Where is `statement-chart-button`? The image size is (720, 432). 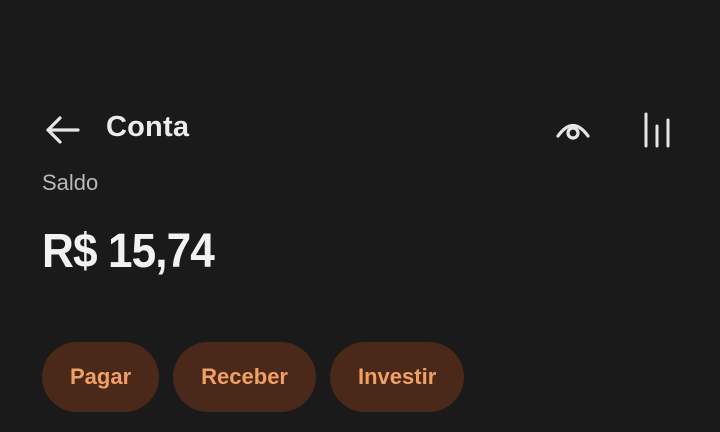 statement-chart-button is located at coordinates (657, 130).